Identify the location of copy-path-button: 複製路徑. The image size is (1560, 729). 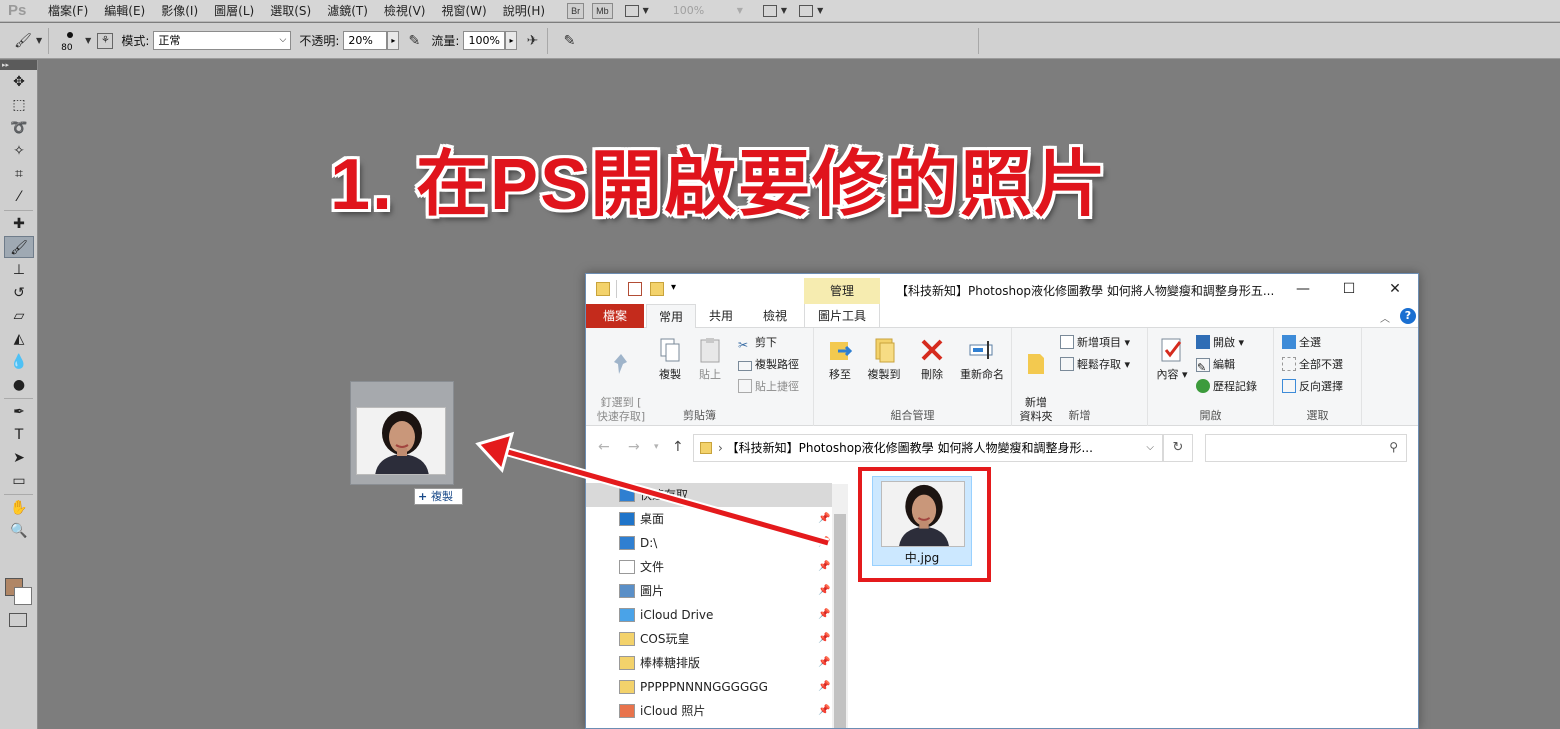
(768, 365).